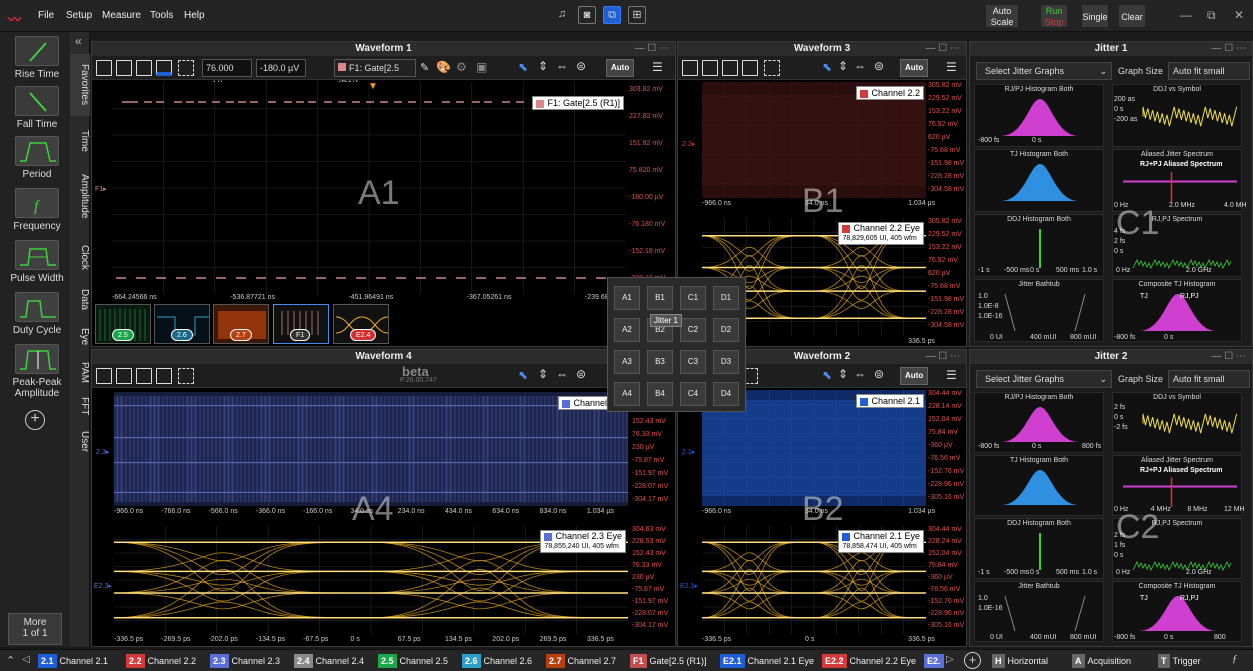  What do you see at coordinates (583, 541) in the screenshot?
I see `trace-legend: Channel 2.3 Eye 78,855,240 UI, 405 wfm` at bounding box center [583, 541].